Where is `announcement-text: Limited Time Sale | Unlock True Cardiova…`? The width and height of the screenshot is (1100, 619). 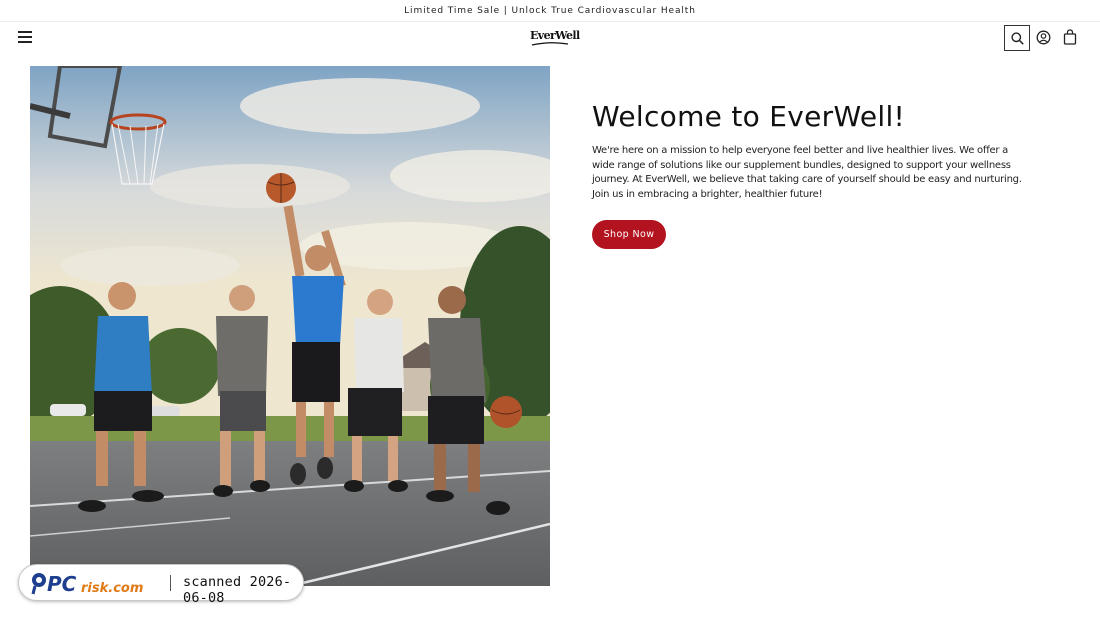
announcement-text: Limited Time Sale | Unlock True Cardiova… is located at coordinates (550, 10).